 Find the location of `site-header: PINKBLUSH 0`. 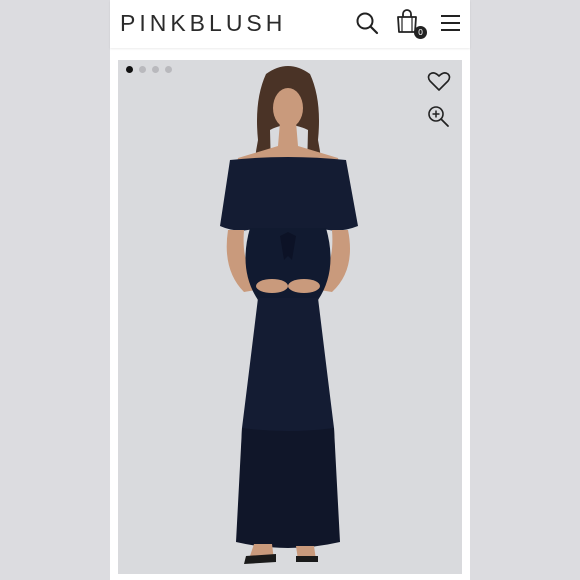

site-header: PINKBLUSH 0 is located at coordinates (290, 24).